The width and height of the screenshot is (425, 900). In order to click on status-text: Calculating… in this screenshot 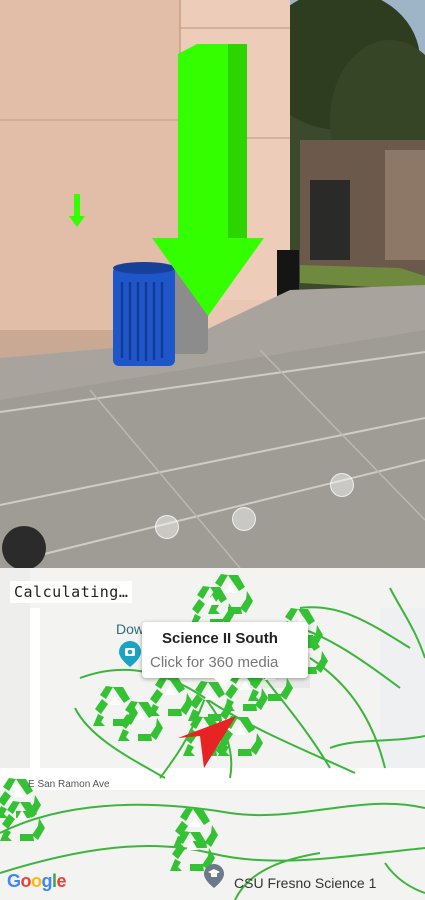, I will do `click(71, 592)`.